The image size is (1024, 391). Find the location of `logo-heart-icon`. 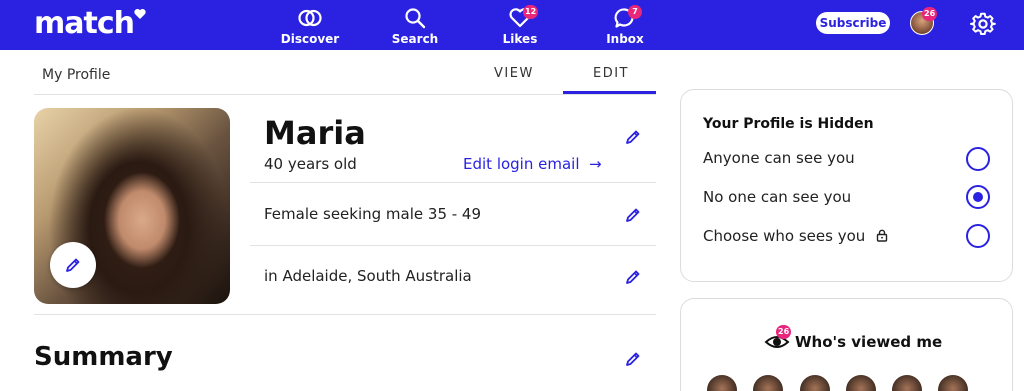

logo-heart-icon is located at coordinates (140, 13).